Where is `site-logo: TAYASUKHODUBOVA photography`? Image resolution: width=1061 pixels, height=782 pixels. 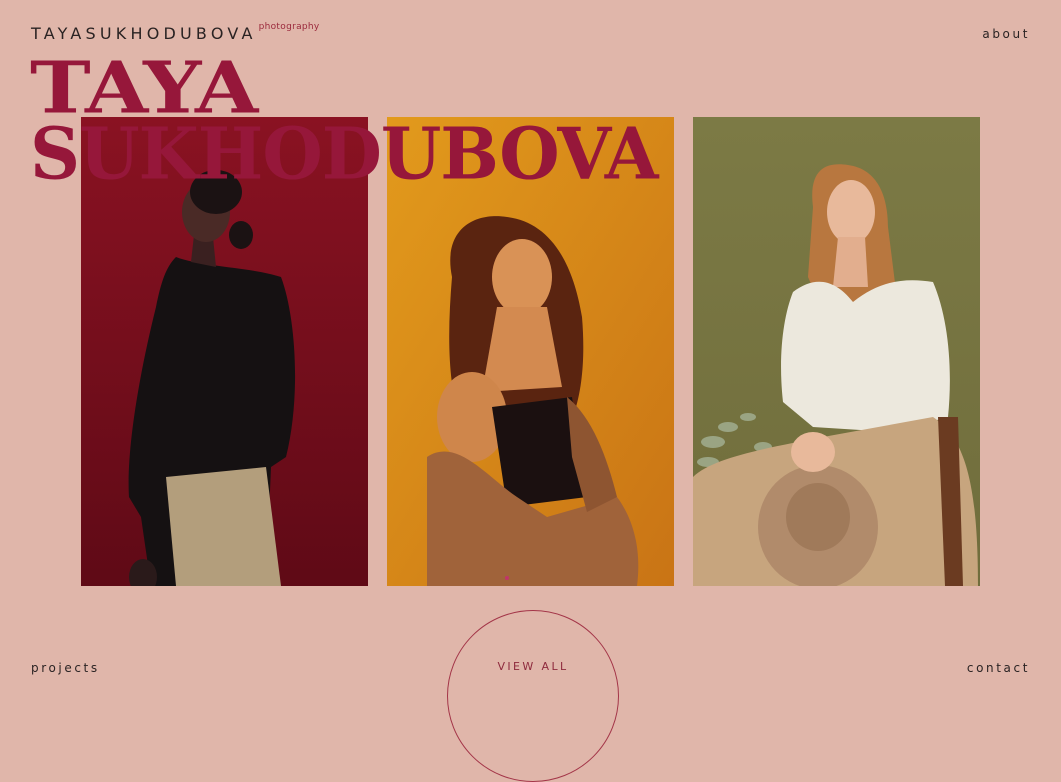 site-logo: TAYASUKHODUBOVA photography is located at coordinates (175, 32).